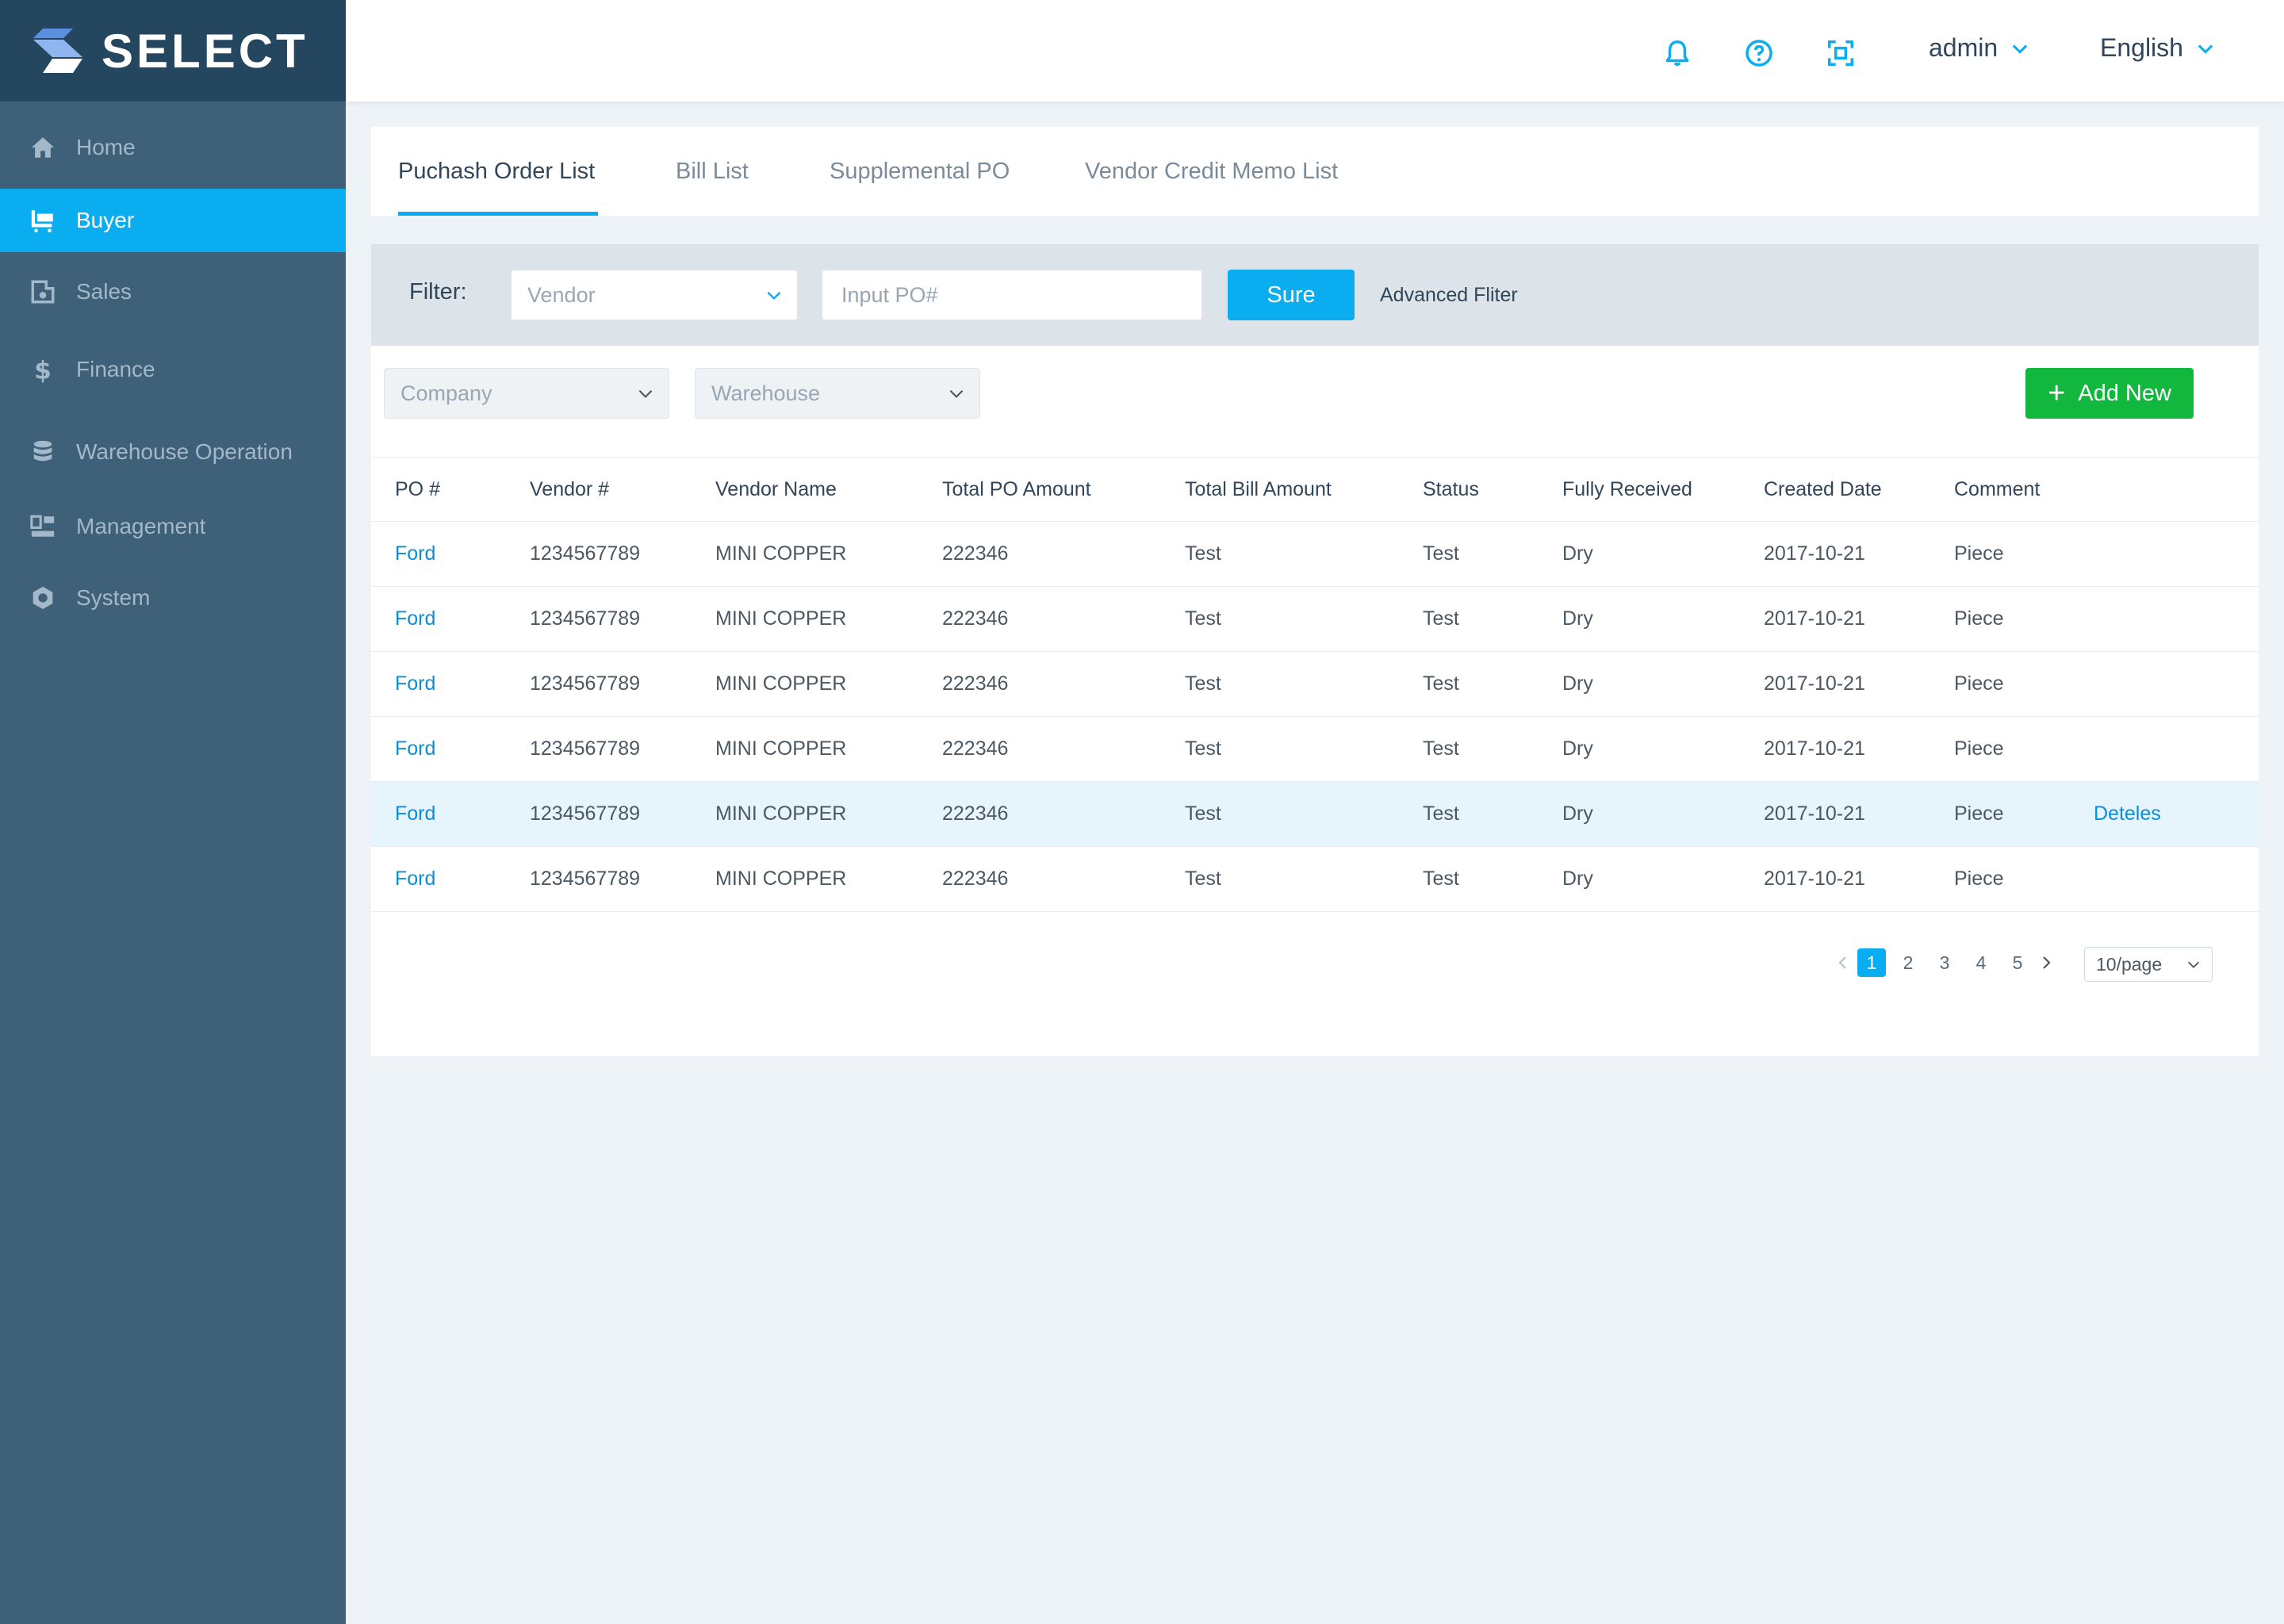 Image resolution: width=2284 pixels, height=1624 pixels. What do you see at coordinates (1291, 295) in the screenshot?
I see `sure-button: Sure` at bounding box center [1291, 295].